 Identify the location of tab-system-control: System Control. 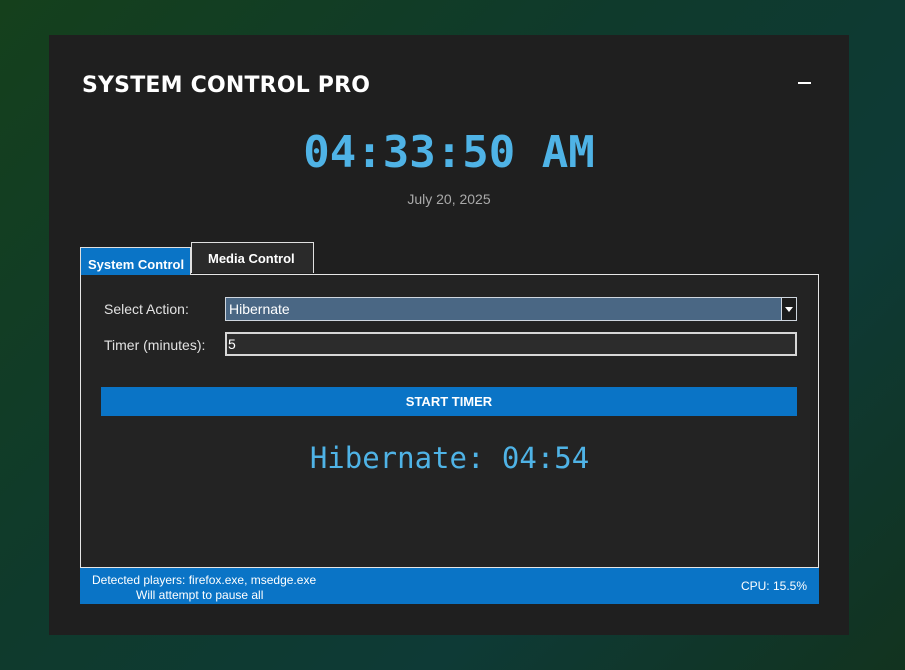
(135, 261).